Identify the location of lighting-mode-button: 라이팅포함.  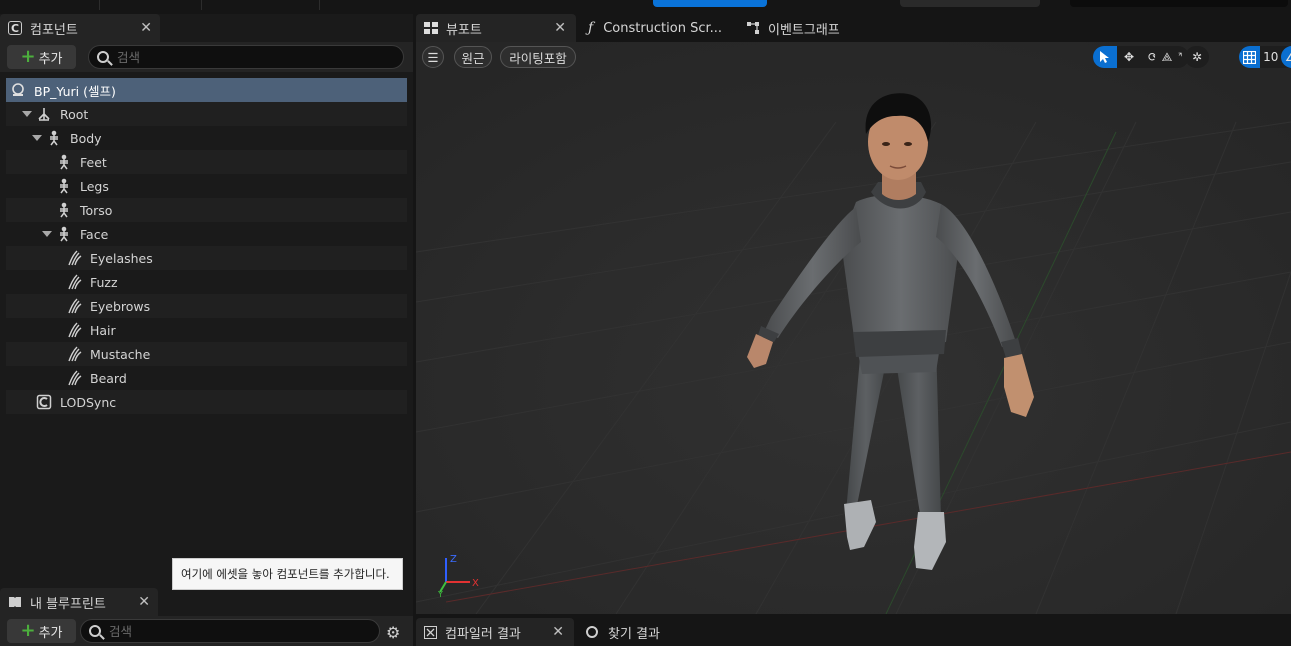
(538, 57).